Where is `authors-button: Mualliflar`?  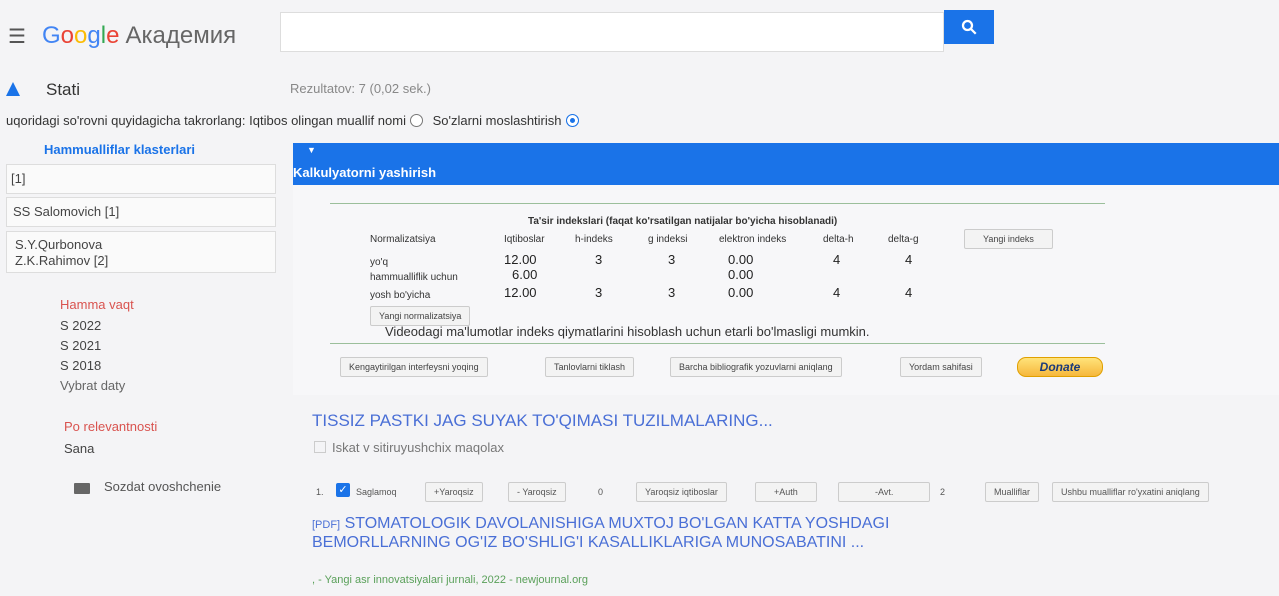
authors-button: Mualliflar is located at coordinates (1012, 492).